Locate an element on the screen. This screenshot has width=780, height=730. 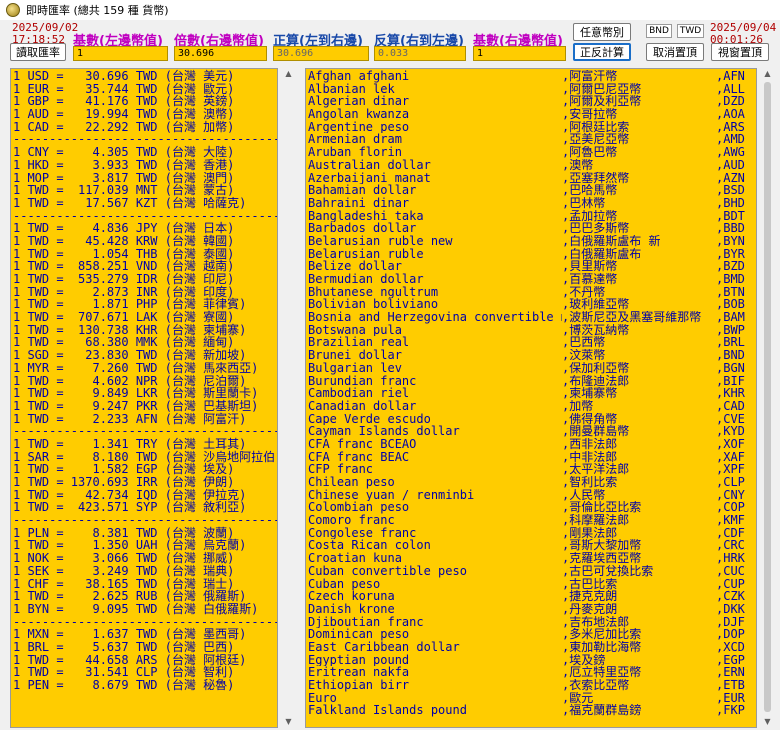
list-item: Colombian peso ,哥倫比亞比索 ,COP is located at coordinates (532, 507).